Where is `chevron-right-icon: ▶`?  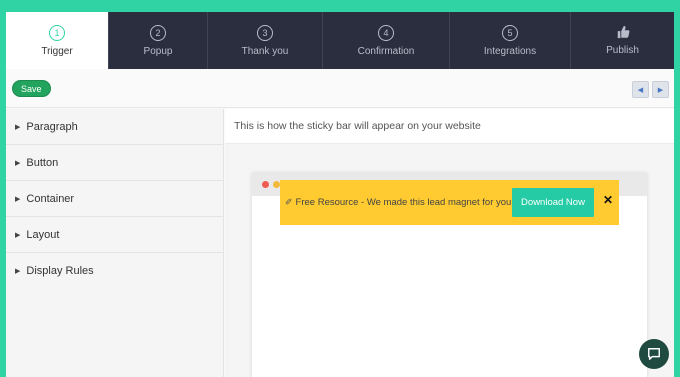
chevron-right-icon: ▶ is located at coordinates (660, 90).